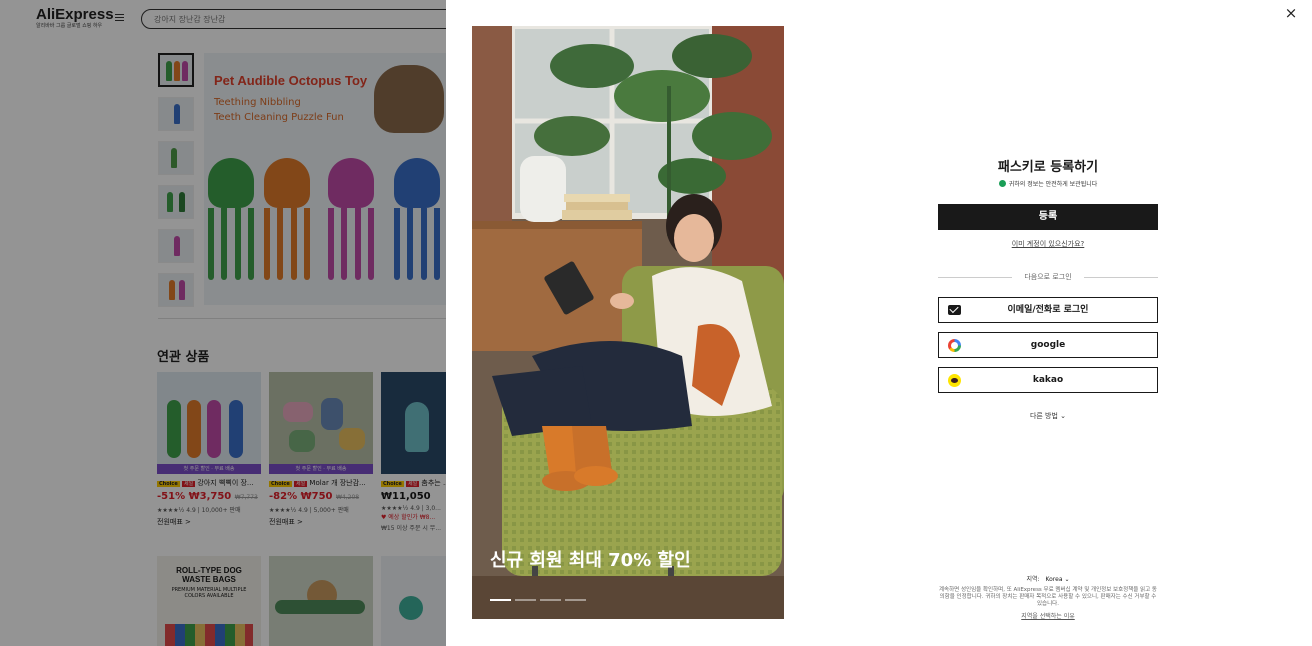  I want to click on login-divider: 다음으로 로그인, so click(1048, 277).